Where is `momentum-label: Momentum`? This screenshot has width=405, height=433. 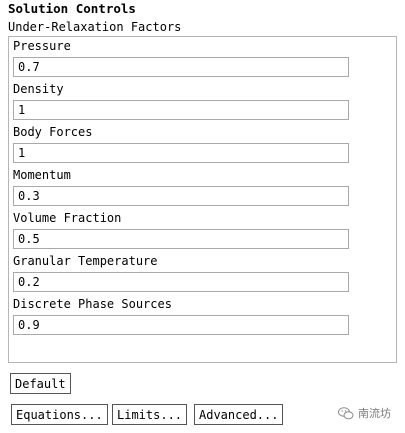
momentum-label: Momentum is located at coordinates (42, 175).